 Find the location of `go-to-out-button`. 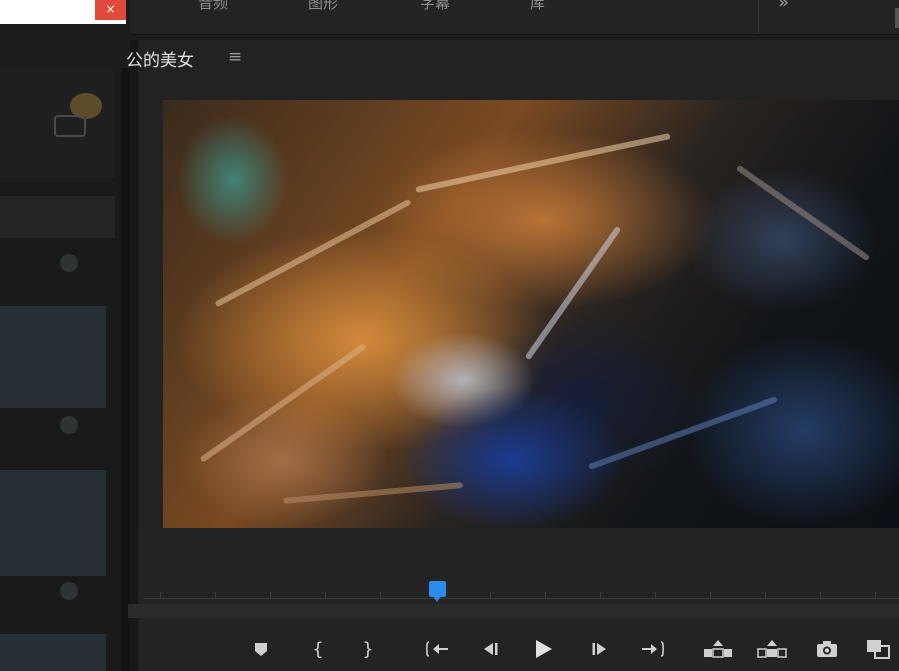

go-to-out-button is located at coordinates (652, 649).